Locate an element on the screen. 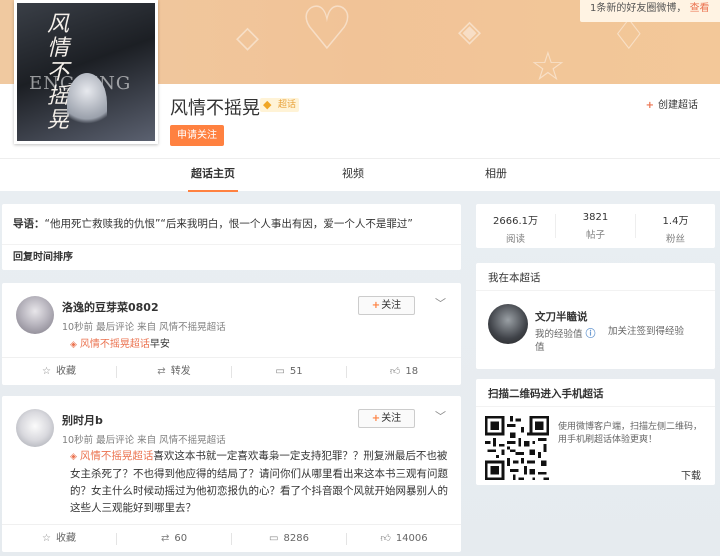 This screenshot has width=720, height=556. my-username: 文刀半瞌说 is located at coordinates (561, 316).